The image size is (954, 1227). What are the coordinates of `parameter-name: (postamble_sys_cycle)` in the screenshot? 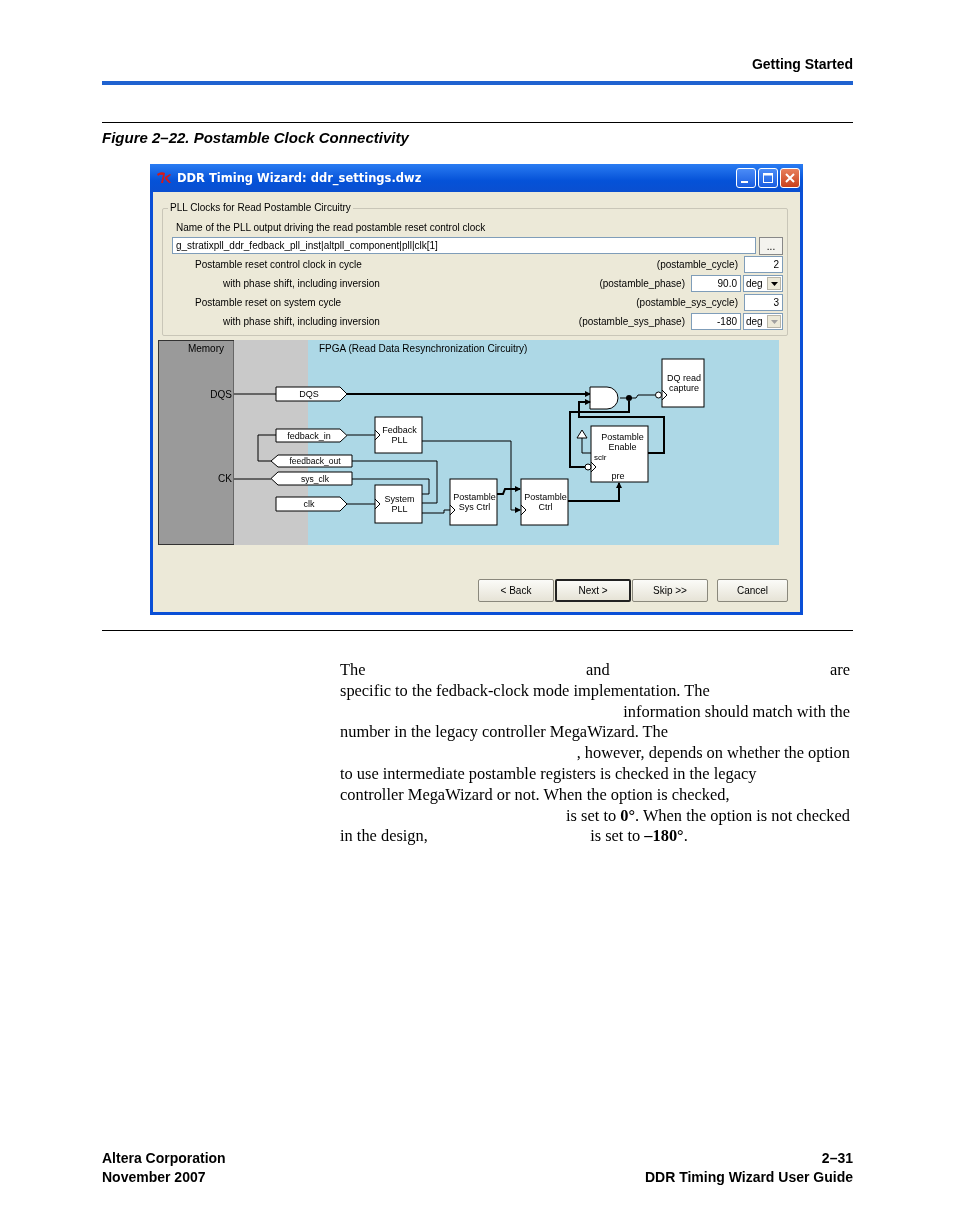 It's located at (687, 302).